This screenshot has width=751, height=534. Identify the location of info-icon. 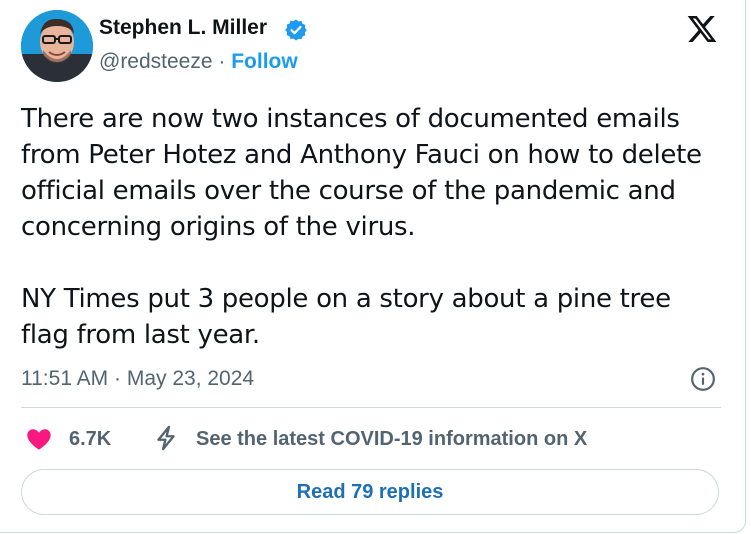
(703, 379).